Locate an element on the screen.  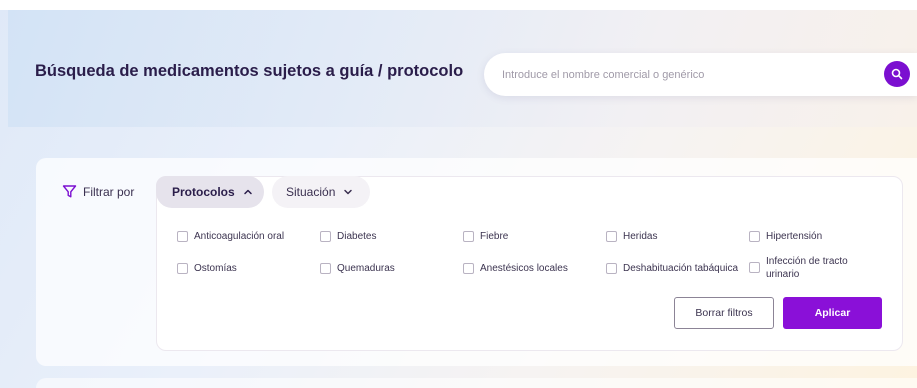
option-label: Deshabituación tabáquica is located at coordinates (681, 268).